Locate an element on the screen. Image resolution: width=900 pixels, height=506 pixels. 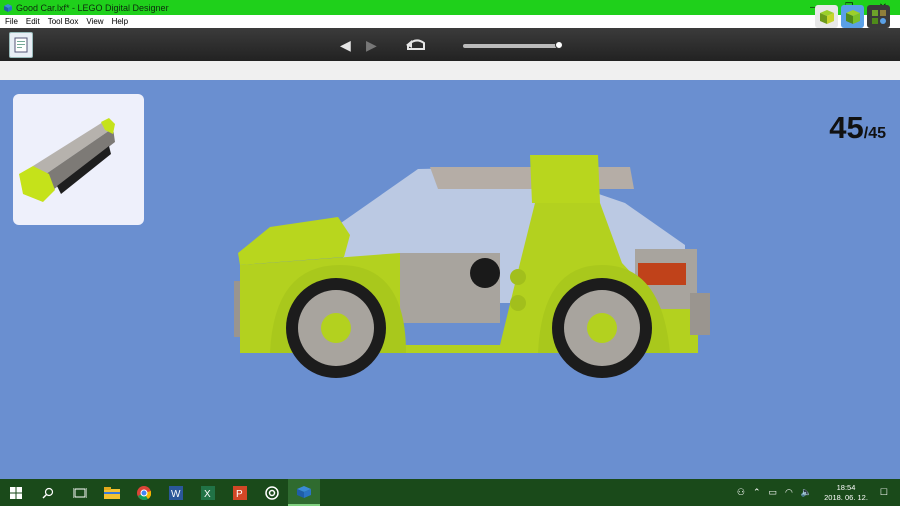
search-button is located at coordinates (48, 492).